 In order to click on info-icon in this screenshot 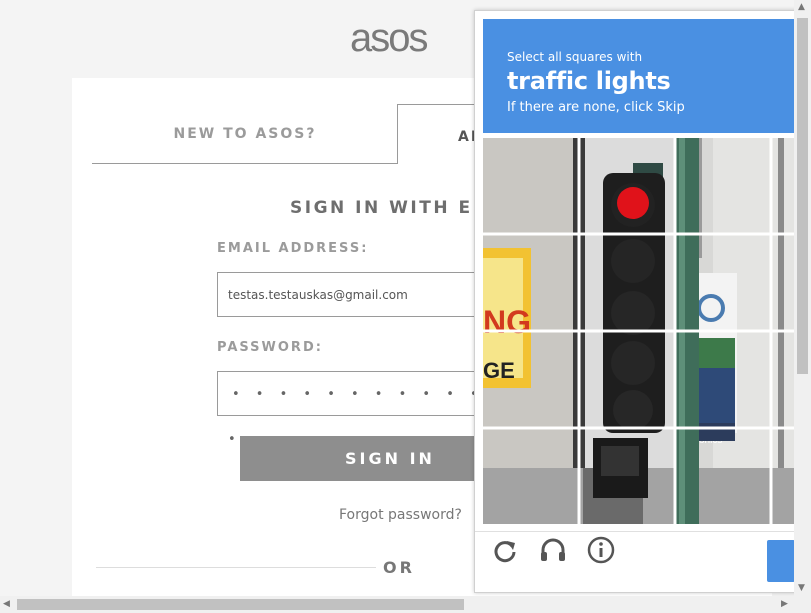, I will do `click(601, 550)`.